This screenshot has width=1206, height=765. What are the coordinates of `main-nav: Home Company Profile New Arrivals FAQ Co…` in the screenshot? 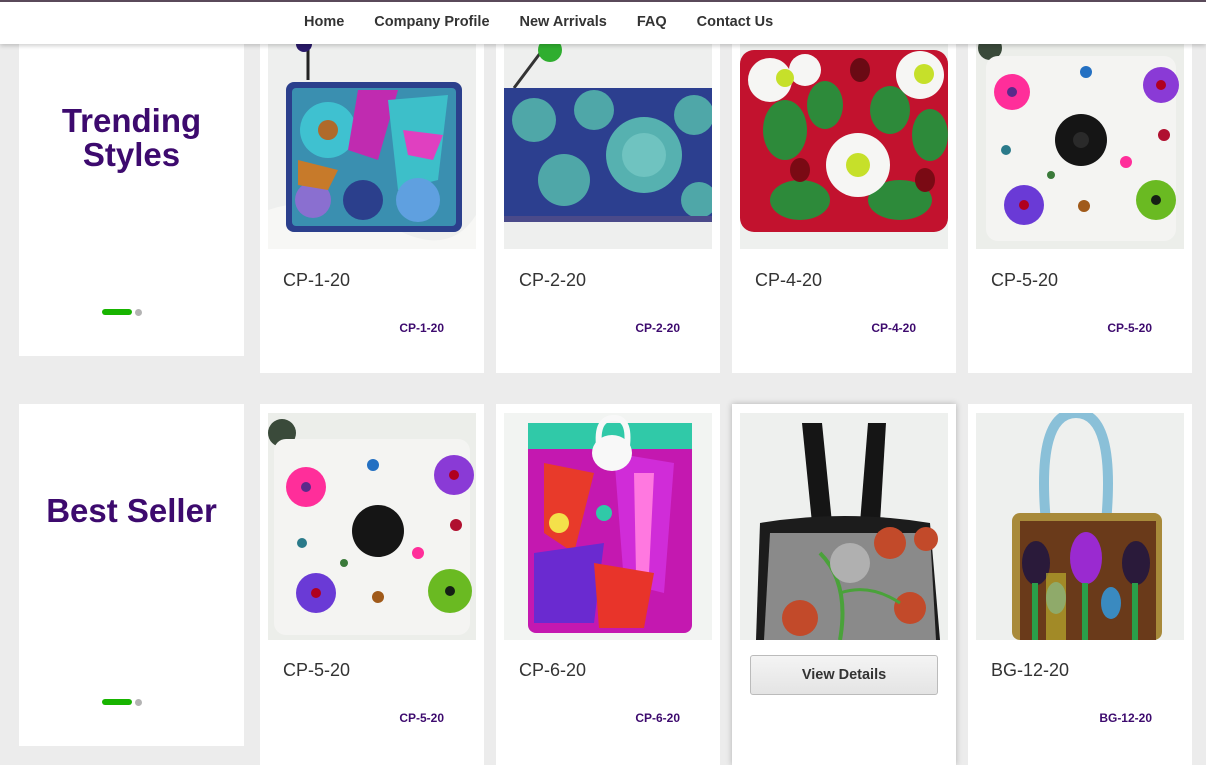 It's located at (538, 22).